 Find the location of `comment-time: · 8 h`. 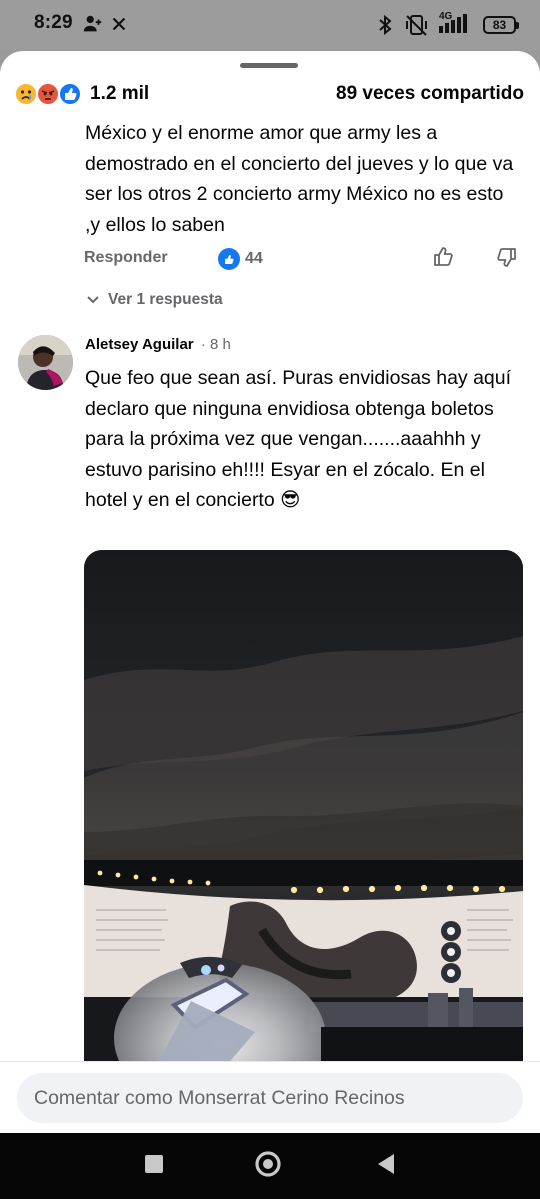

comment-time: · 8 h is located at coordinates (215, 344).